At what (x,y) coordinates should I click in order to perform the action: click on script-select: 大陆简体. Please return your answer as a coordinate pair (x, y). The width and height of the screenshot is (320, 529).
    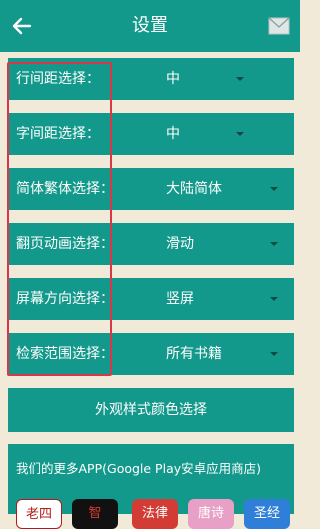
    Looking at the image, I should click on (223, 189).